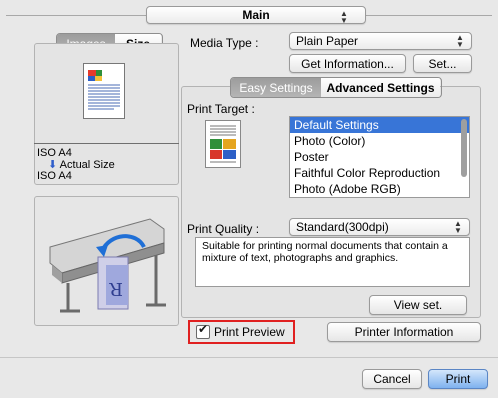 This screenshot has width=498, height=398. I want to click on print-button: Print, so click(458, 379).